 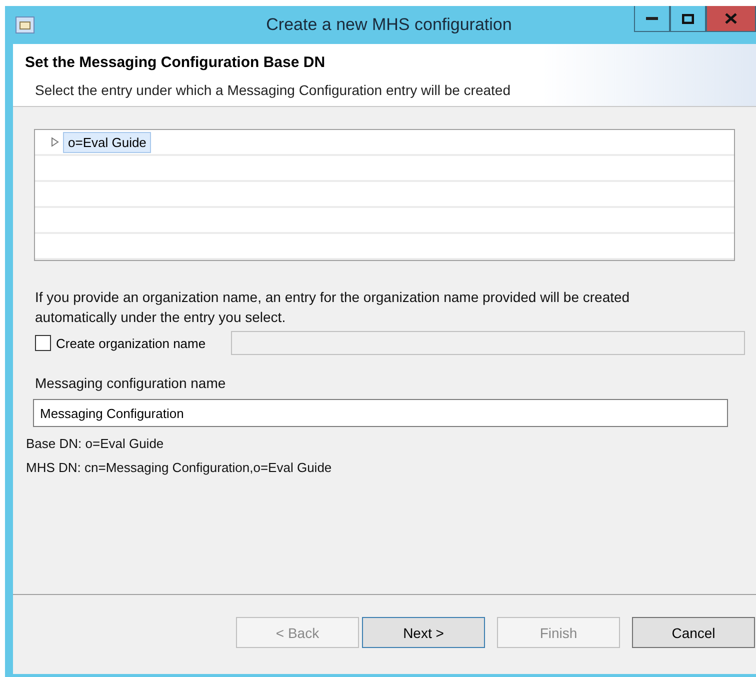 I want to click on organization-info: If you provide an organization name, an entry for the organization name provided will be created automatically under the entry you select., so click(x=333, y=307).